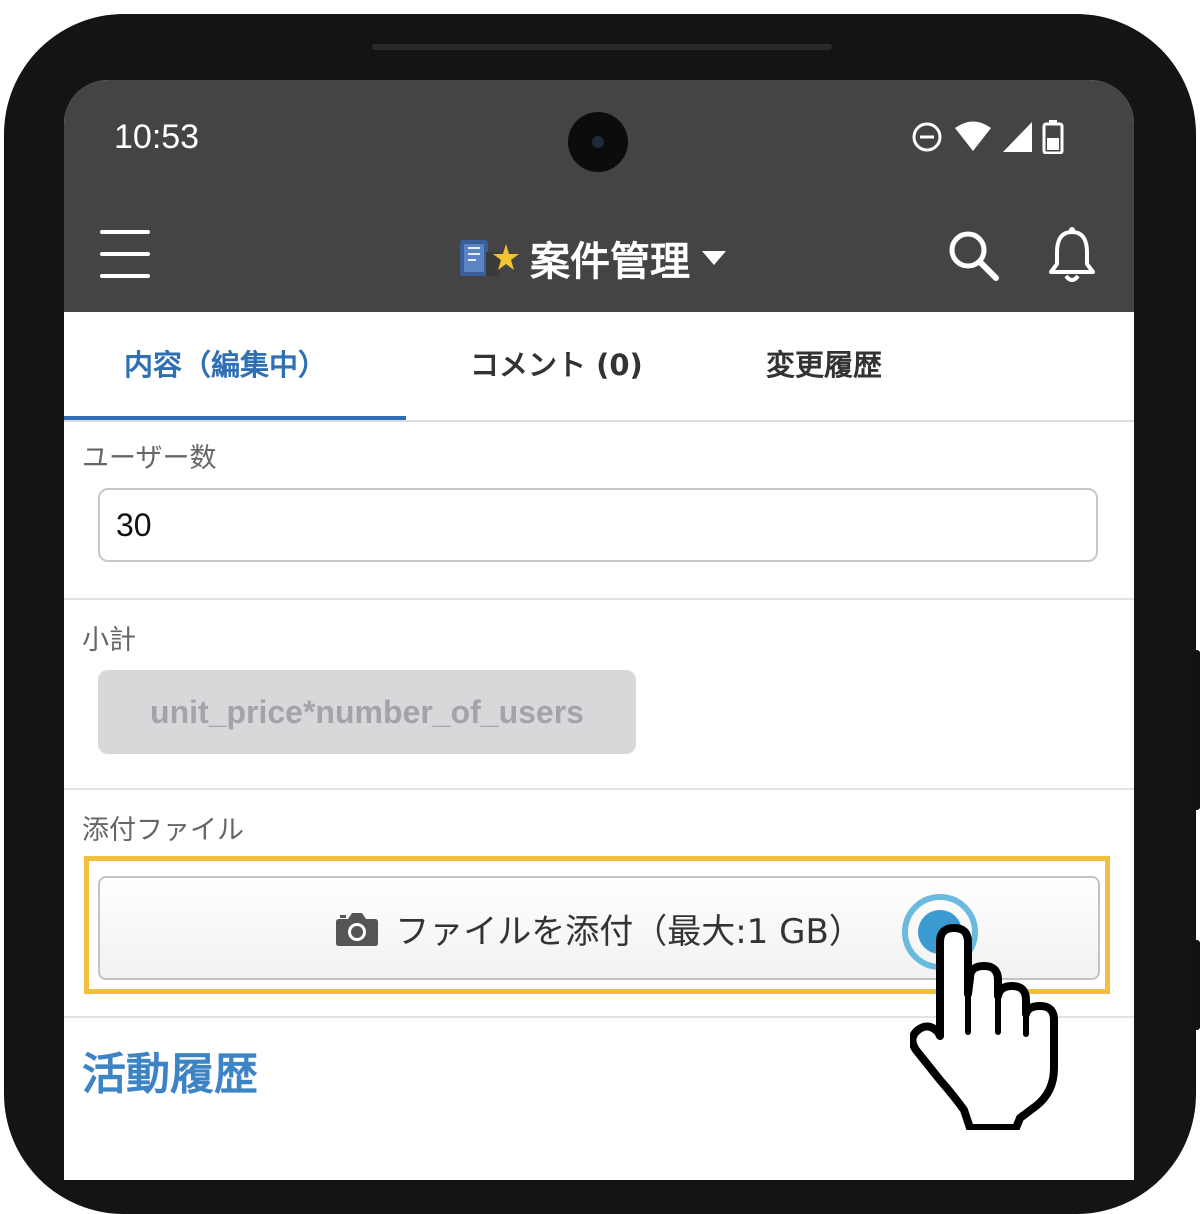 This screenshot has width=1200, height=1214. Describe the element at coordinates (125, 255) in the screenshot. I see `menu-button` at that location.